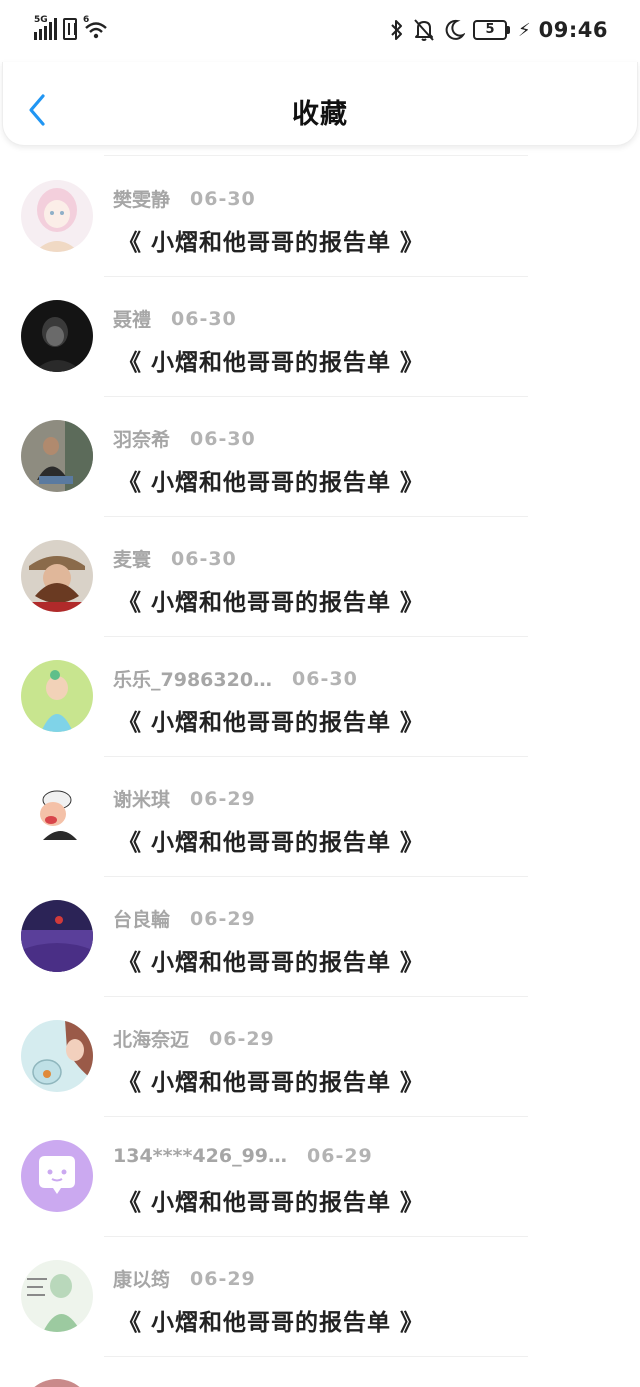 This screenshot has height=1387, width=640. Describe the element at coordinates (320, 1297) in the screenshot. I see `list-item: 康以筠 06-29 《 小熠和他哥哥的报告单 》` at that location.